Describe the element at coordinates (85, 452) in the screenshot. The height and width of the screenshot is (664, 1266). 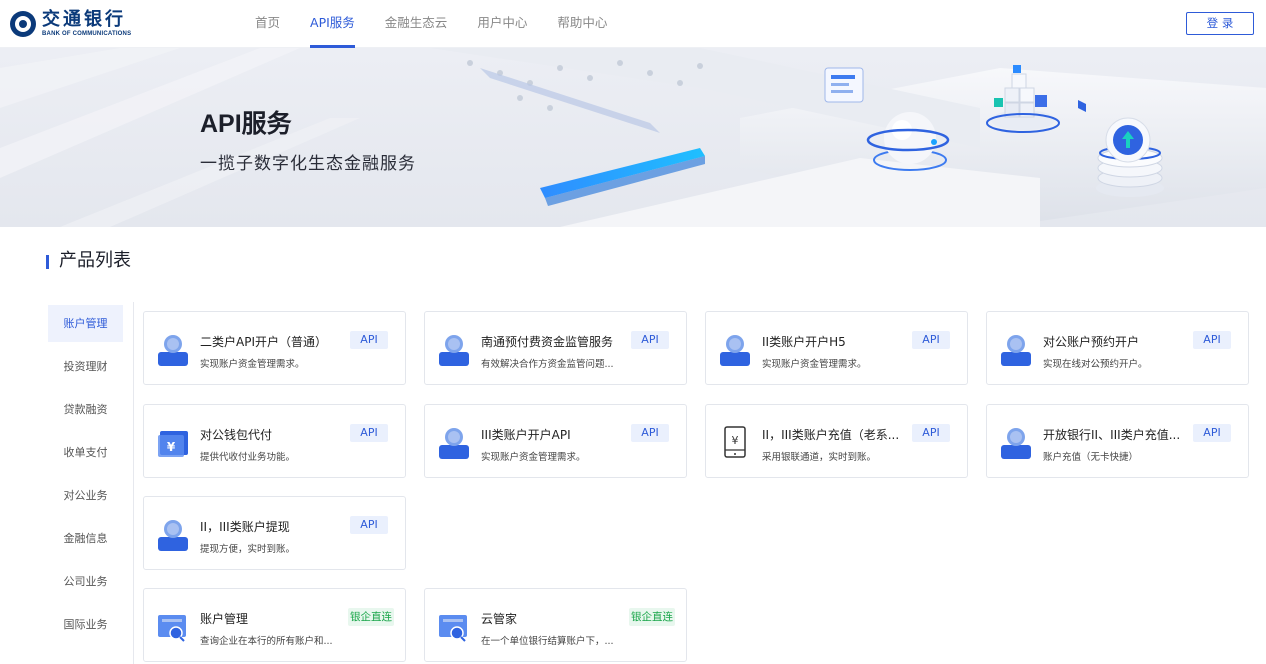
I see `sidebar-item-payment: 收单支付` at that location.